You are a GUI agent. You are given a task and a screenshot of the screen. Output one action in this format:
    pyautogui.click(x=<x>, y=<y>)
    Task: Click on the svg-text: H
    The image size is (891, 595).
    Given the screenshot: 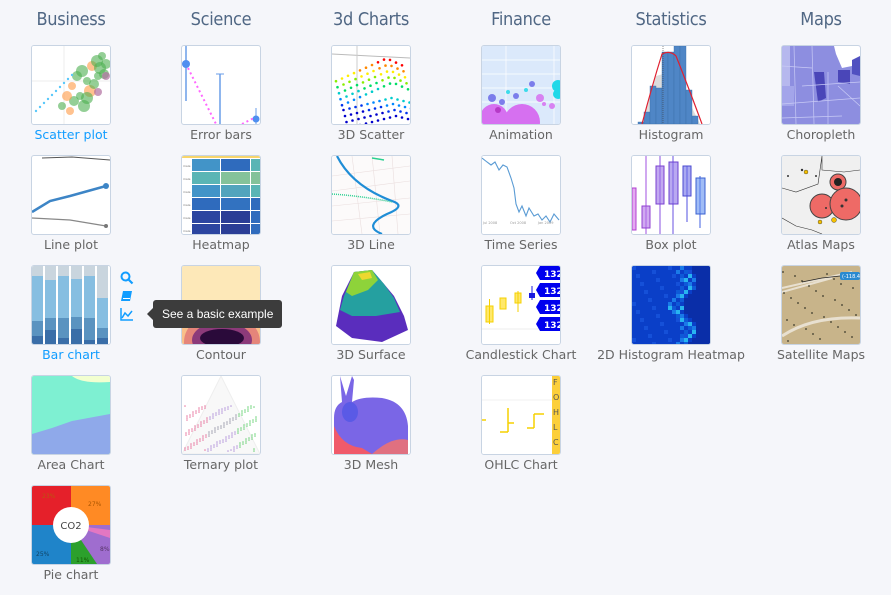 What is the action you would take?
    pyautogui.click(x=556, y=412)
    